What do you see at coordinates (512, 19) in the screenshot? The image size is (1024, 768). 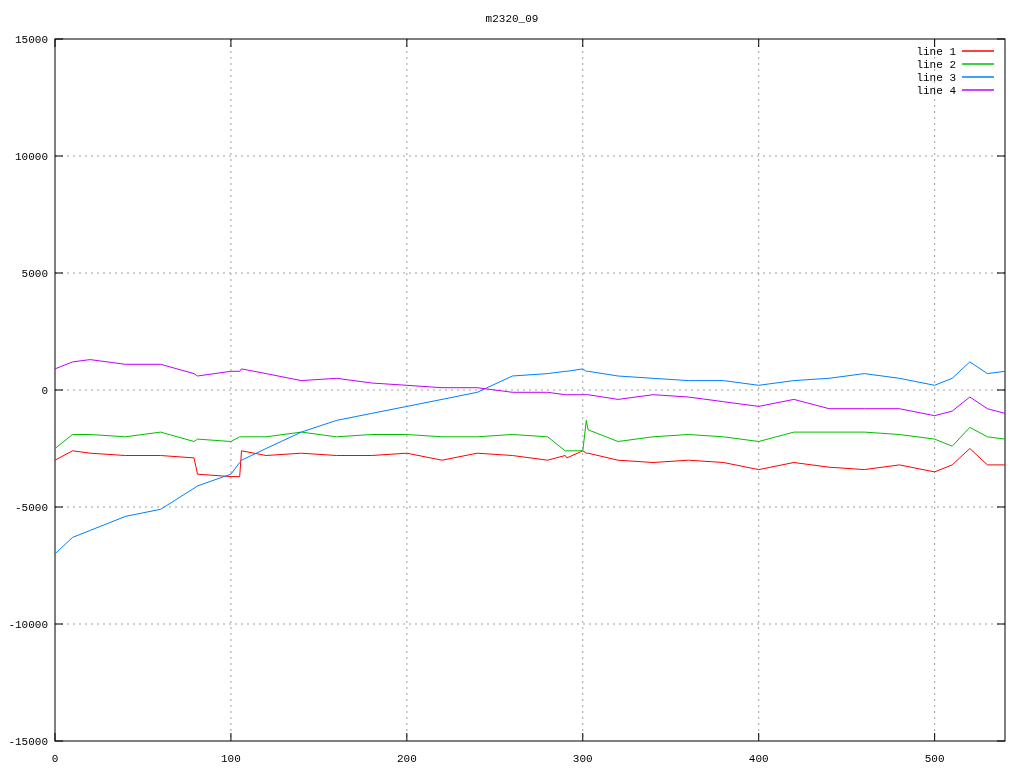 I see `chart-title: m2320_09` at bounding box center [512, 19].